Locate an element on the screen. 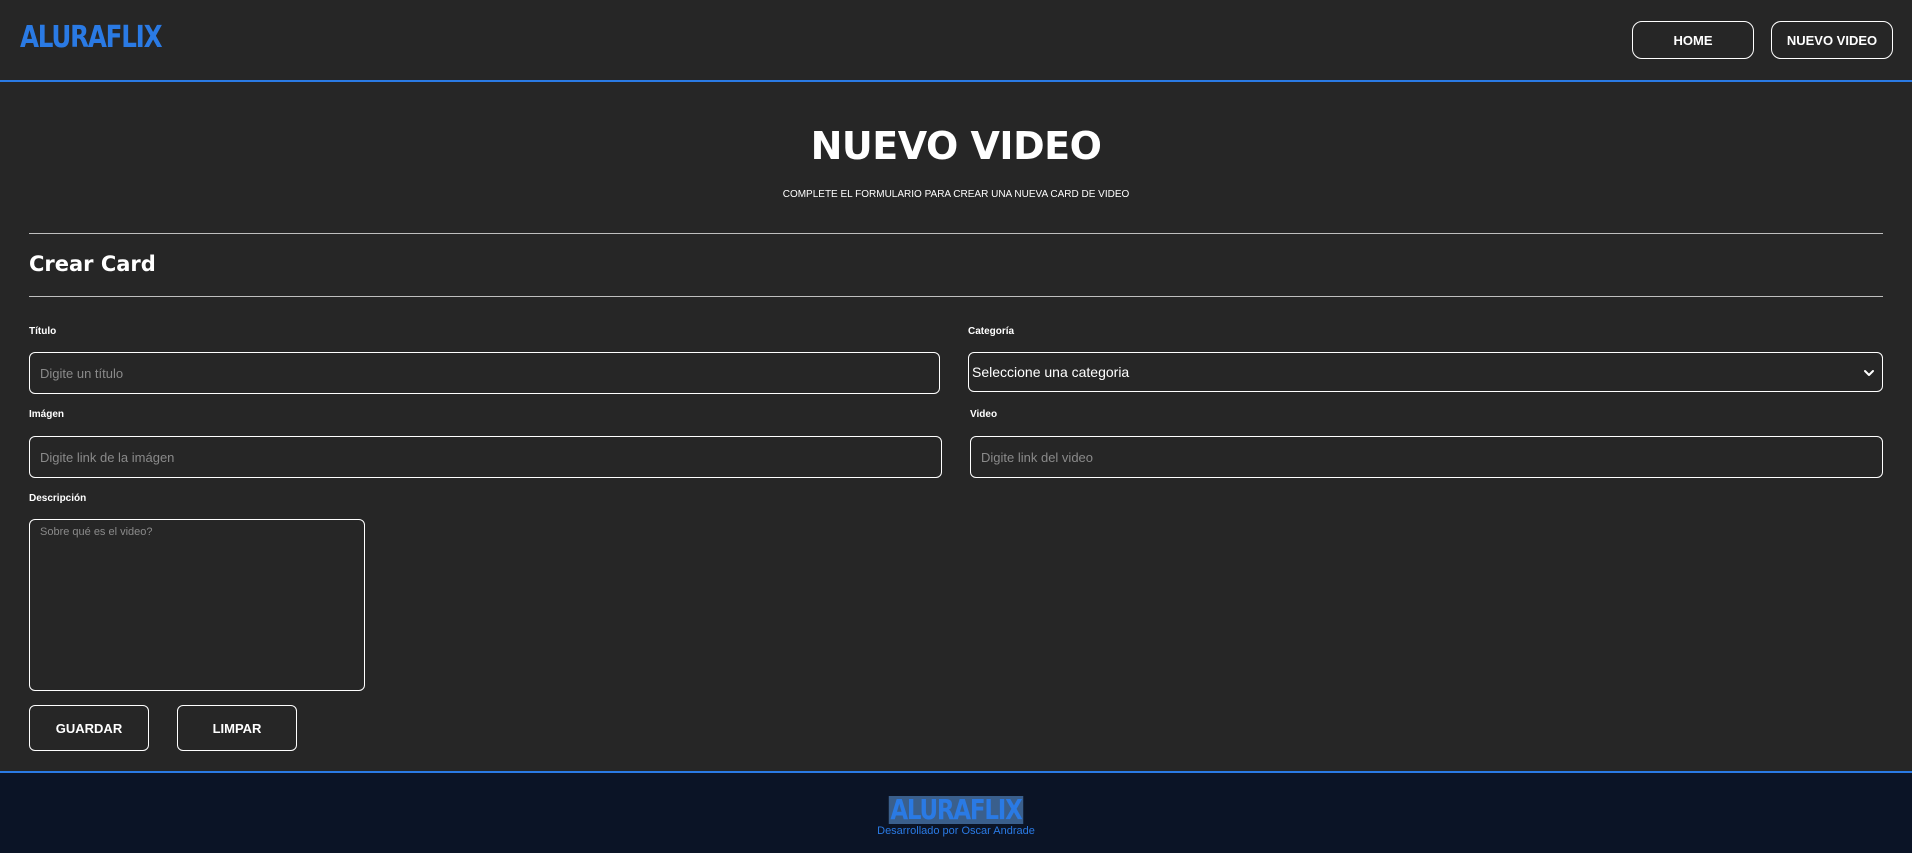 The image size is (1912, 853). footer-logo-text: ALURAFLIX is located at coordinates (956, 809).